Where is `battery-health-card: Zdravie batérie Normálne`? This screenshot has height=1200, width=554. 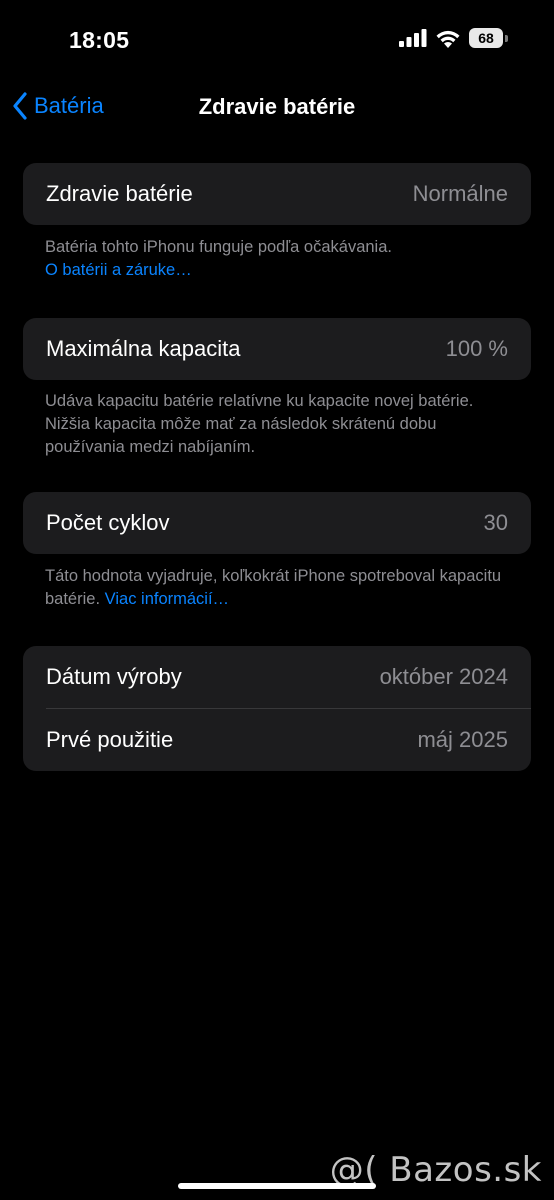
battery-health-card: Zdravie batérie Normálne is located at coordinates (277, 194).